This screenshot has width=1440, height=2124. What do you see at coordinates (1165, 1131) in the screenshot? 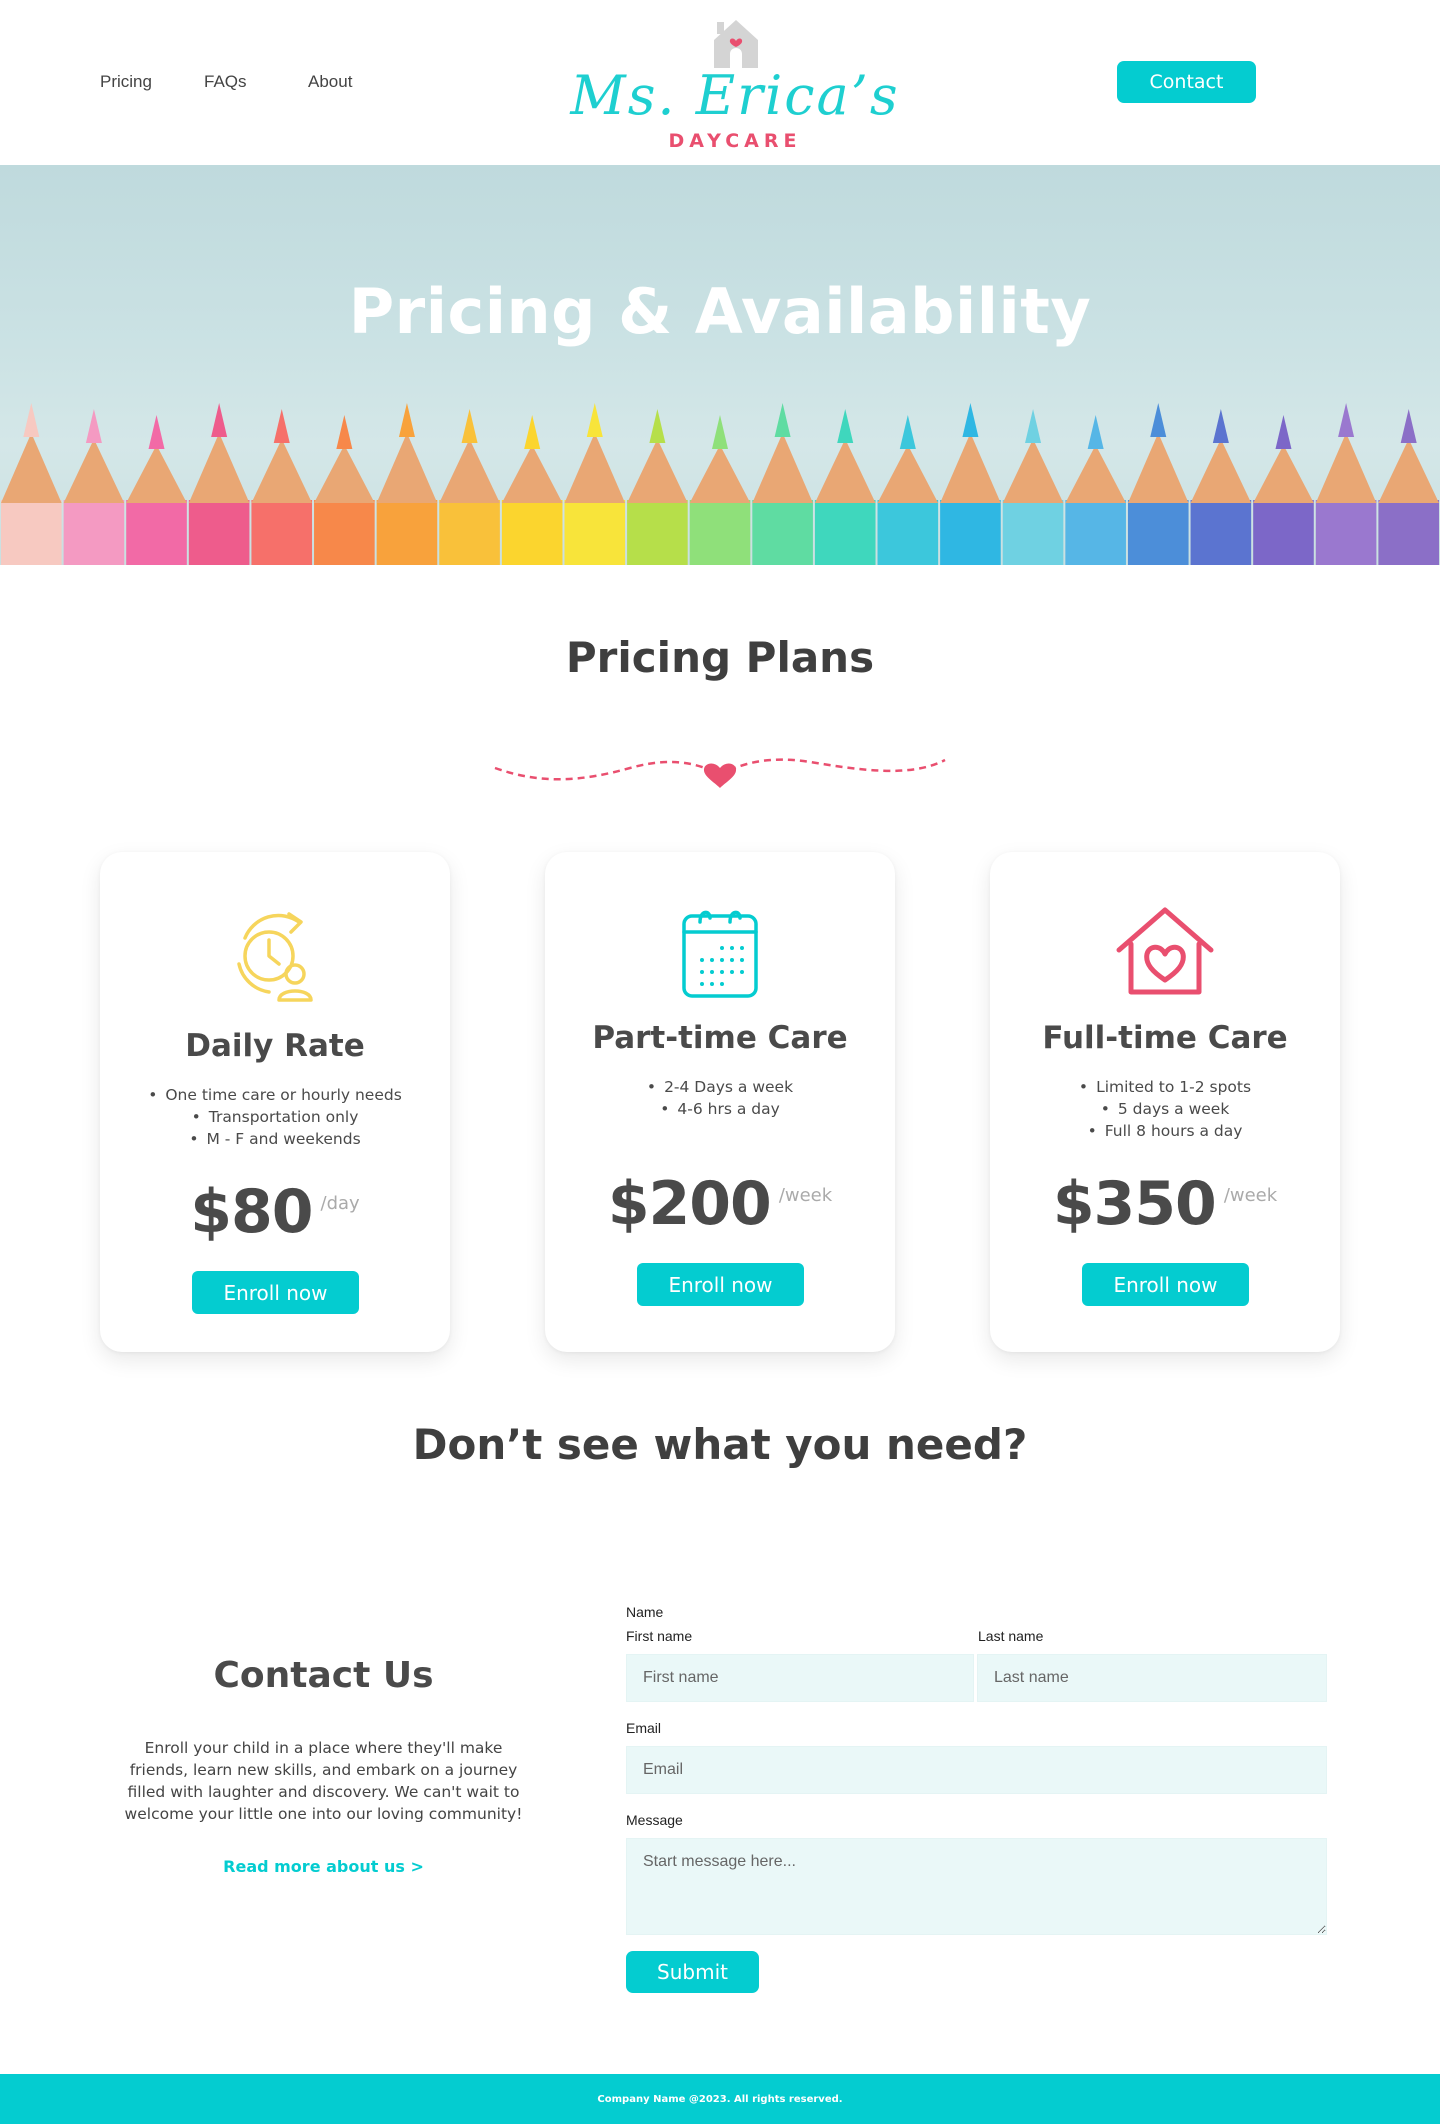
I see `plan-feature: Full 8 hours a day` at bounding box center [1165, 1131].